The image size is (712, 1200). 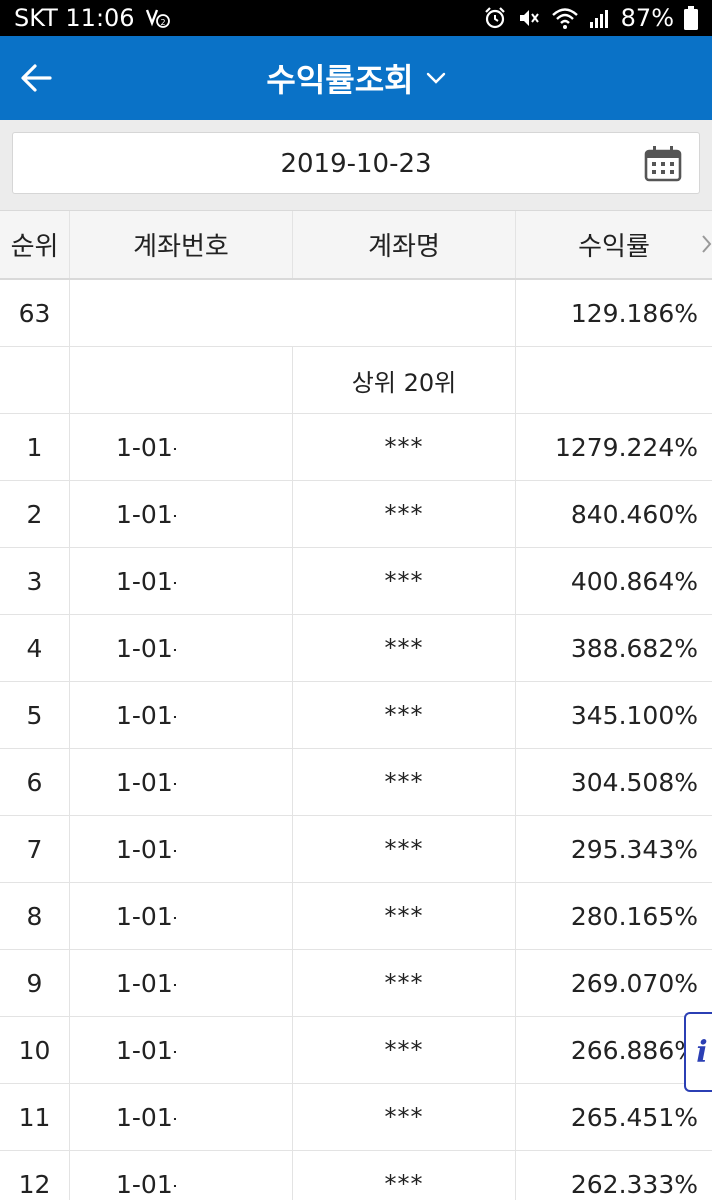 What do you see at coordinates (634, 581) in the screenshot?
I see `rate-cell: 400.864%` at bounding box center [634, 581].